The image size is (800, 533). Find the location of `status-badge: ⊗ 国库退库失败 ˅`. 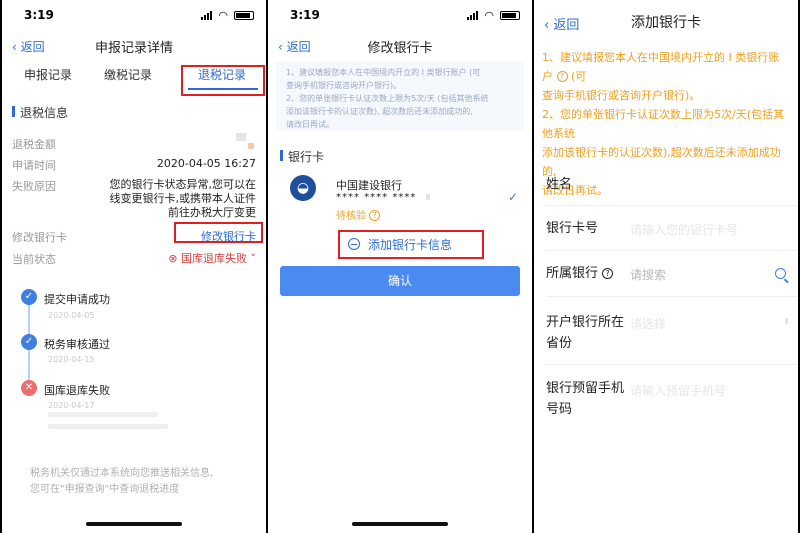

status-badge: ⊗ 国库退库失败 ˅ is located at coordinates (212, 258).